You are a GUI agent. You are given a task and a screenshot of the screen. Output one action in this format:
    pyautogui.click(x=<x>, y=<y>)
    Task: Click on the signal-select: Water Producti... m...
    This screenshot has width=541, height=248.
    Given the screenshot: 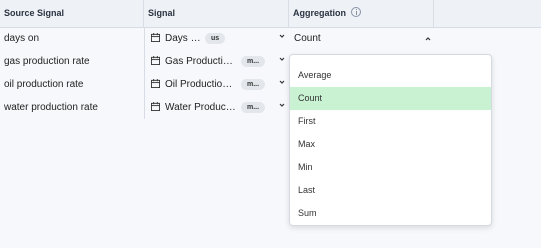 What is the action you would take?
    pyautogui.click(x=217, y=107)
    